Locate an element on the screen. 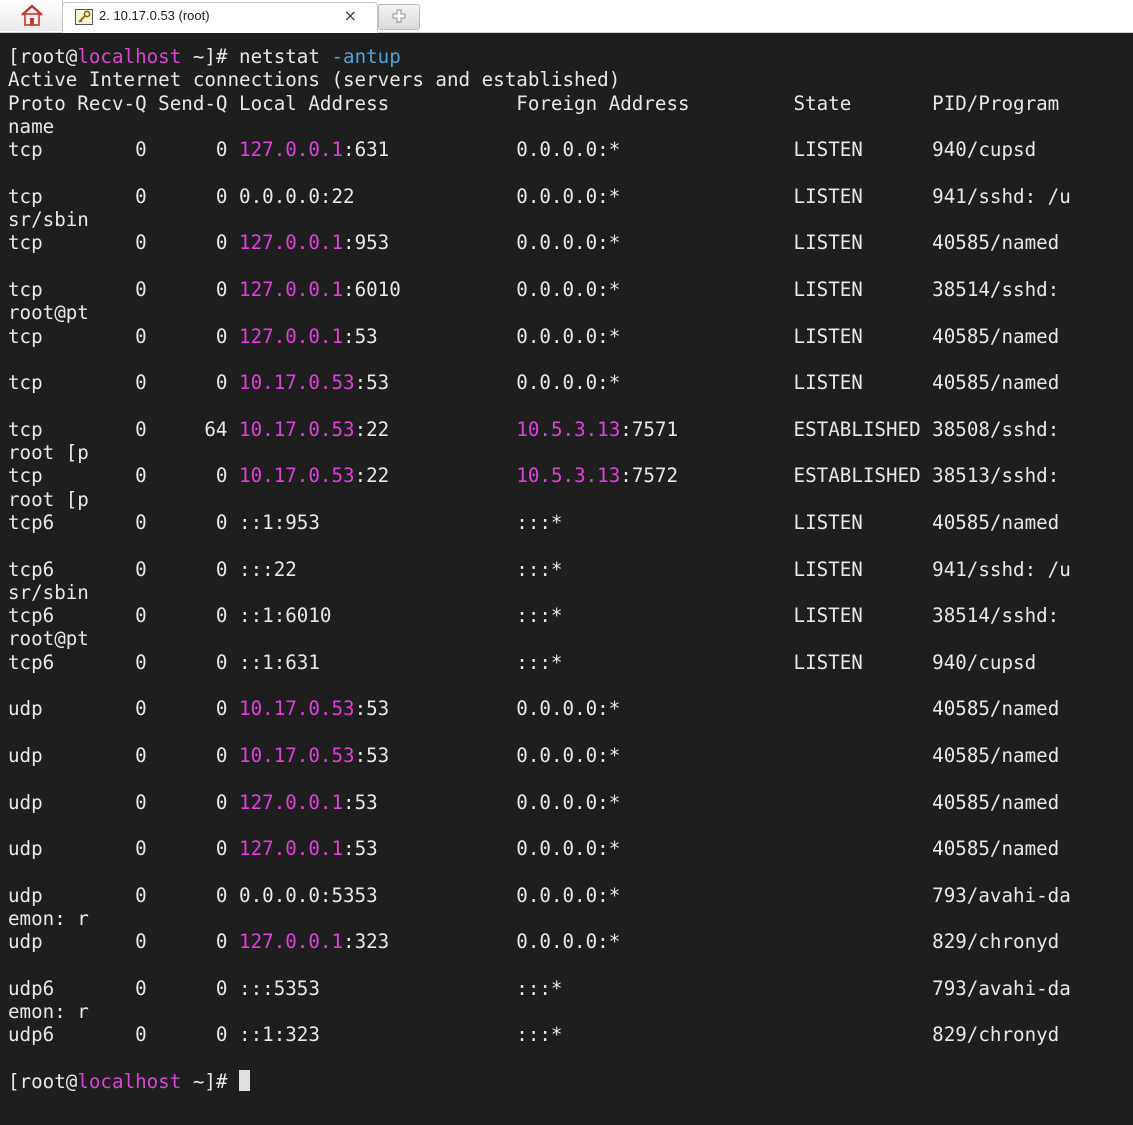 The width and height of the screenshot is (1133, 1125). close-icon: × is located at coordinates (350, 15).